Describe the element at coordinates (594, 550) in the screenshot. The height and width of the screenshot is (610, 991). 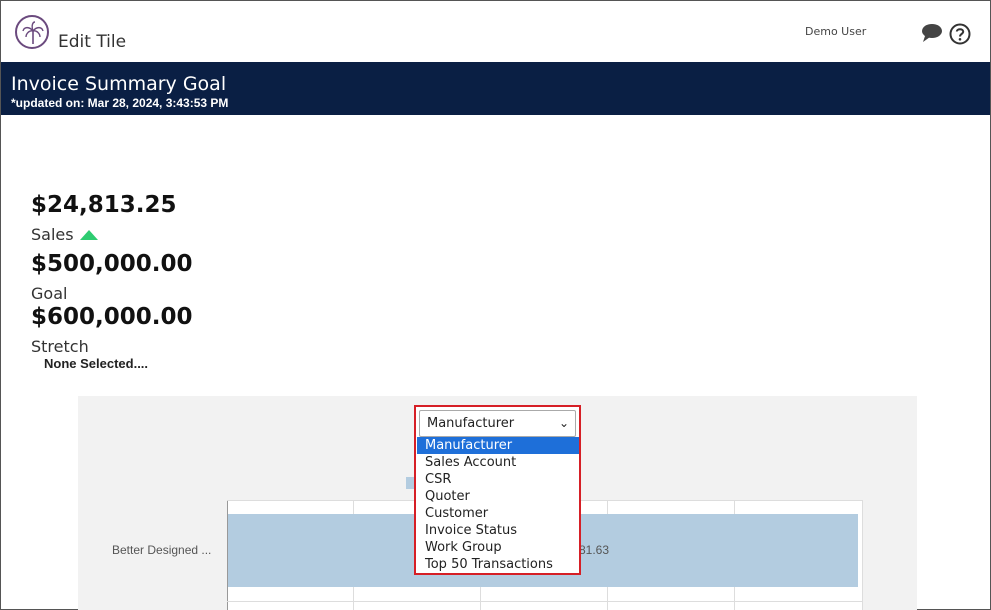
I see `bar-value-label: 81.63` at that location.